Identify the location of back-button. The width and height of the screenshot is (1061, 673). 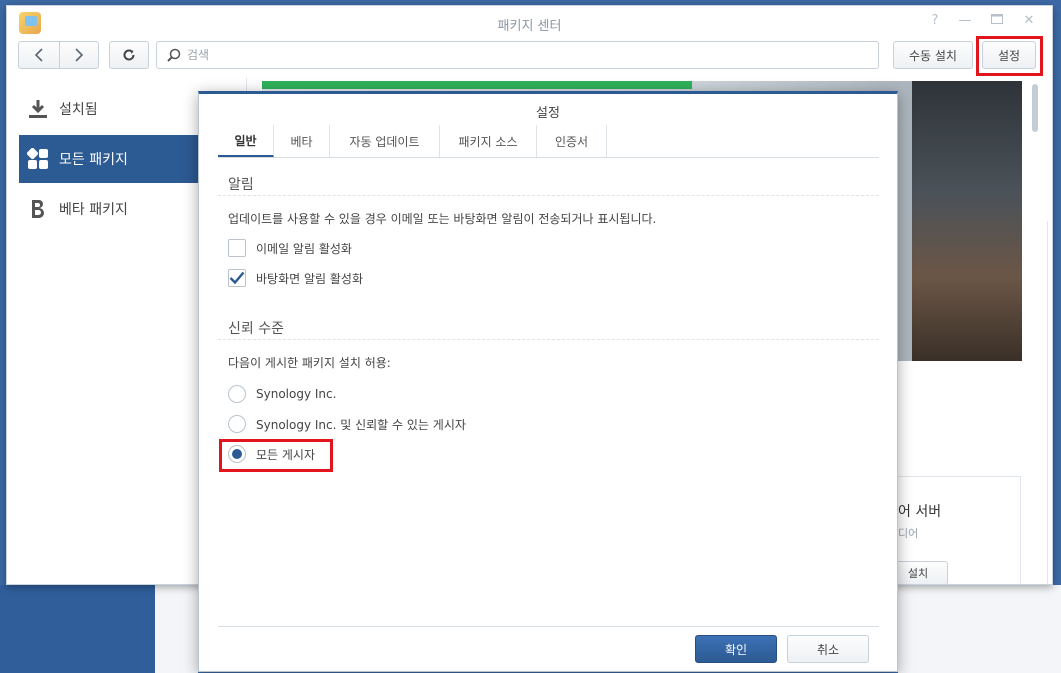
(39, 55).